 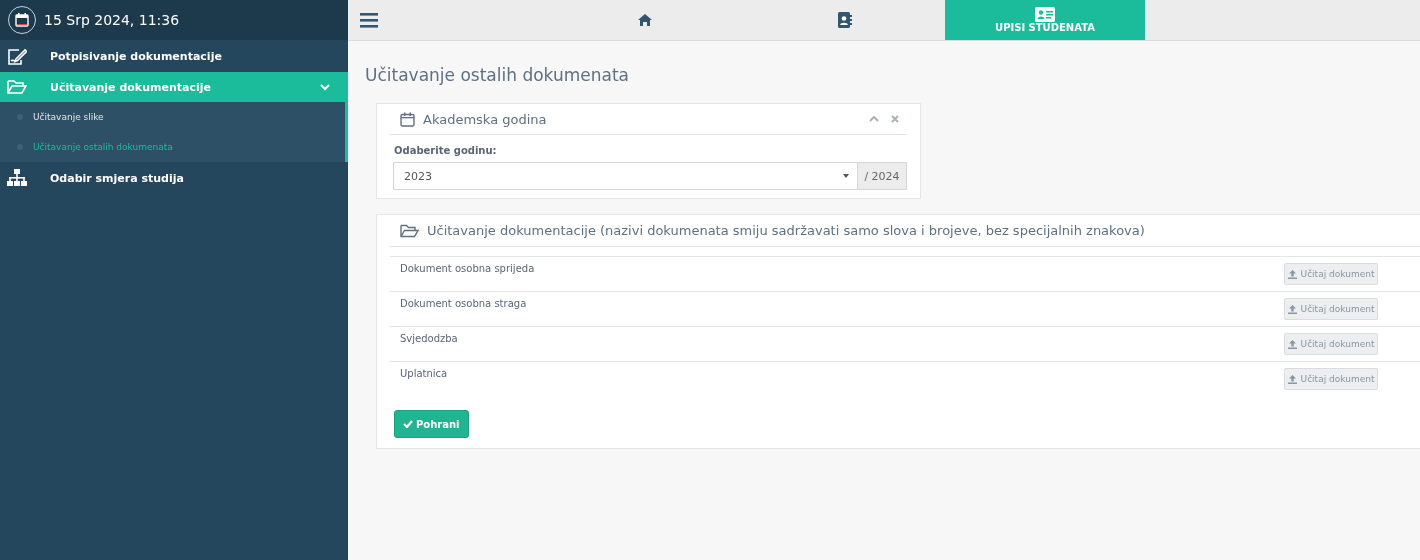 I want to click on submenu-item: Učitavanje slike, so click(x=172, y=117).